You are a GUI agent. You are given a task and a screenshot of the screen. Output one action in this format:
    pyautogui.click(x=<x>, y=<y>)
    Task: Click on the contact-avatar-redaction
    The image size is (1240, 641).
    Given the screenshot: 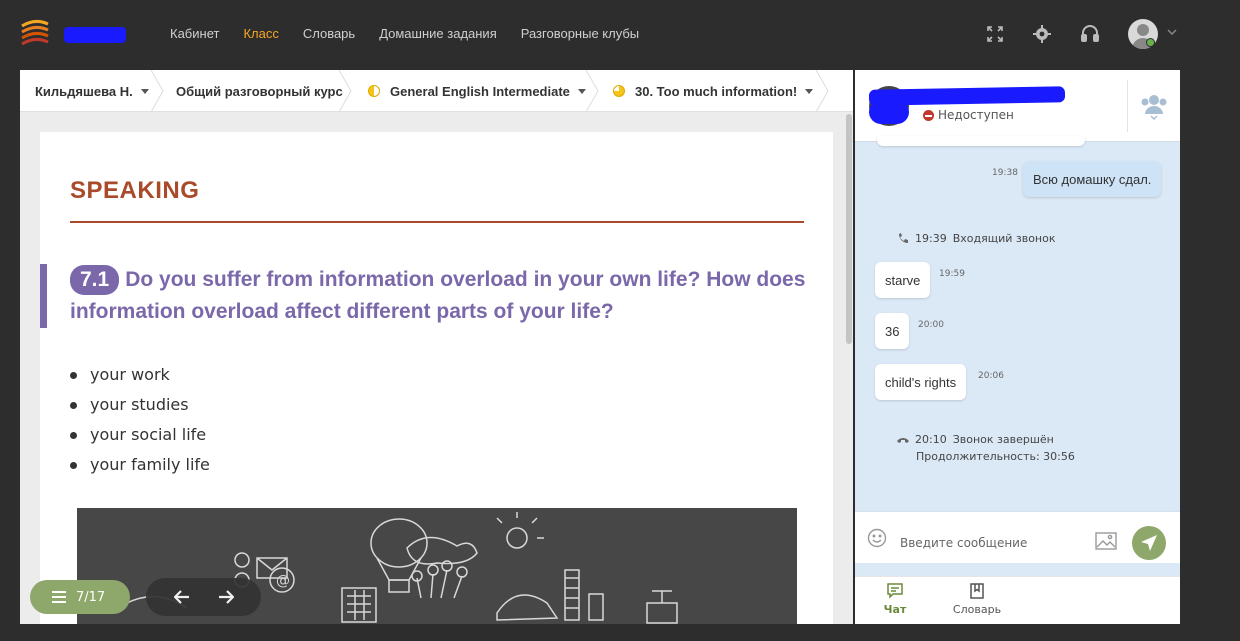 What is the action you would take?
    pyautogui.click(x=889, y=112)
    